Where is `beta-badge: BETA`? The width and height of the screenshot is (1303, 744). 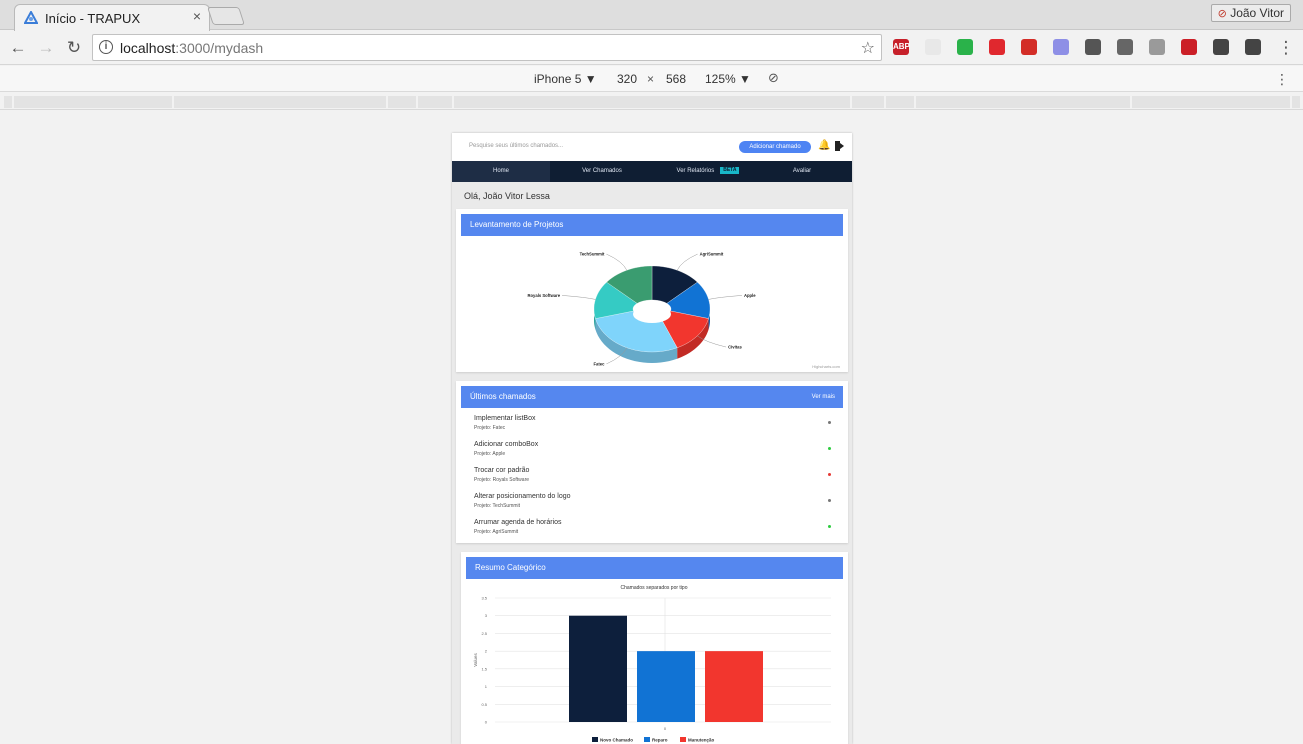 beta-badge: BETA is located at coordinates (730, 170).